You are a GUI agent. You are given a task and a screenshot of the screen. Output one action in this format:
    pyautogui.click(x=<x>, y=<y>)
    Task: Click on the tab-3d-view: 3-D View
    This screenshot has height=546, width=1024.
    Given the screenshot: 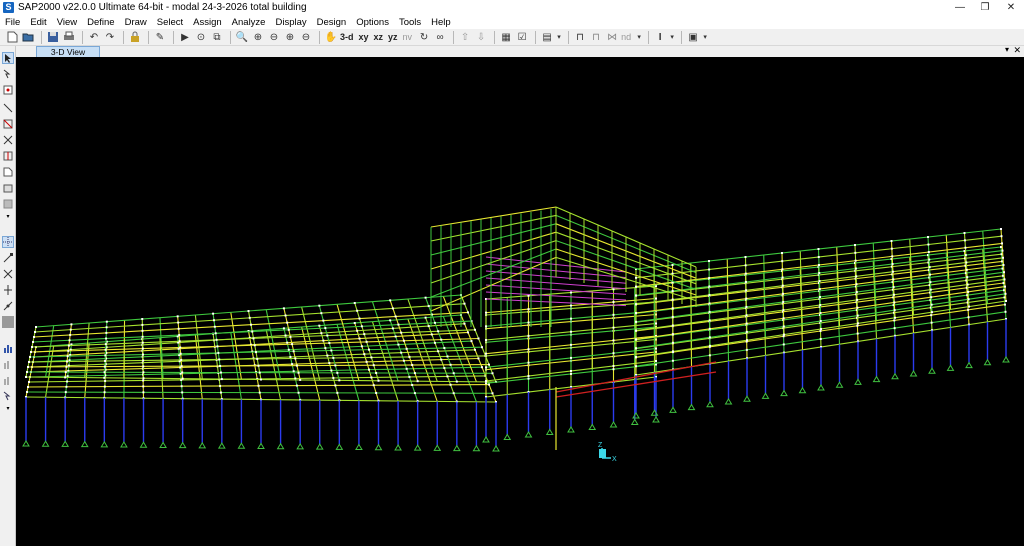 What is the action you would take?
    pyautogui.click(x=68, y=51)
    